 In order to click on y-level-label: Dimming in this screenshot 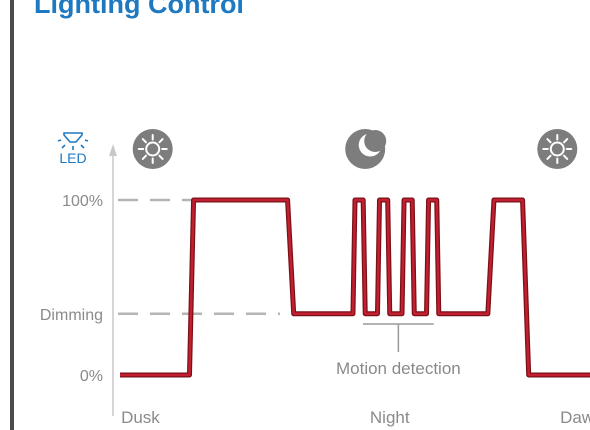, I will do `click(71, 315)`.